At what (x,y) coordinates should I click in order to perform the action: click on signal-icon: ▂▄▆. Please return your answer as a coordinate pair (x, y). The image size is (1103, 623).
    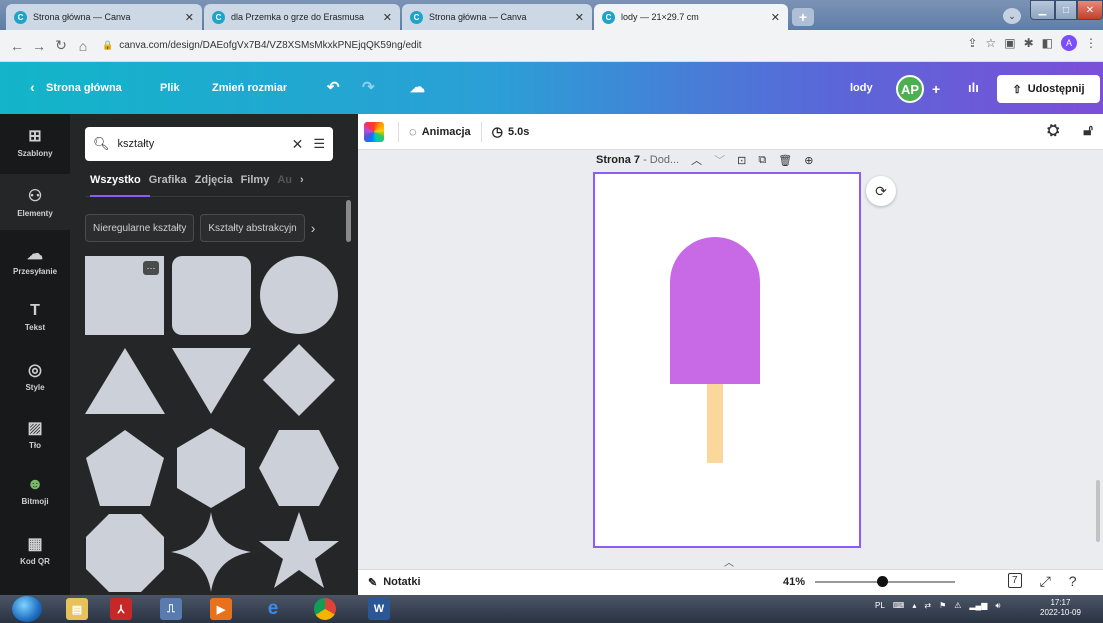
    Looking at the image, I should click on (978, 606).